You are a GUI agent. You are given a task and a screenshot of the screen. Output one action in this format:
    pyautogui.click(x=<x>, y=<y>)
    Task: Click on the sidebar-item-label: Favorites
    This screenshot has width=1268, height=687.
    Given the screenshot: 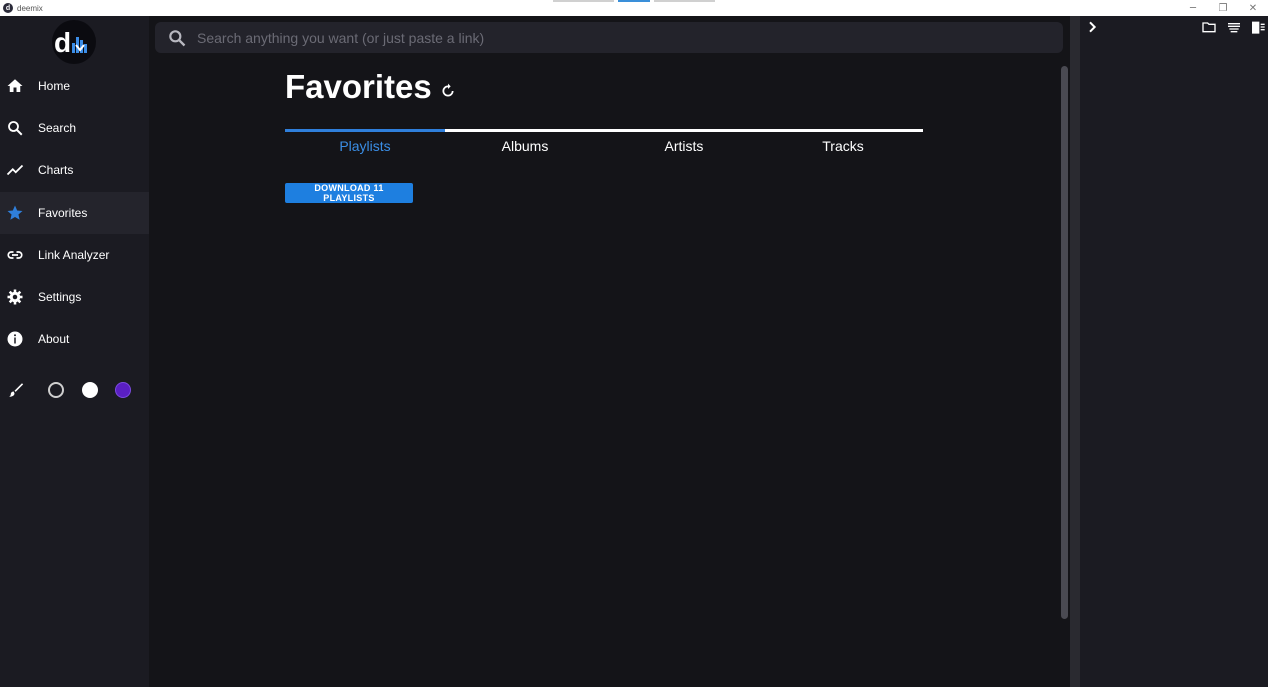 What is the action you would take?
    pyautogui.click(x=63, y=213)
    